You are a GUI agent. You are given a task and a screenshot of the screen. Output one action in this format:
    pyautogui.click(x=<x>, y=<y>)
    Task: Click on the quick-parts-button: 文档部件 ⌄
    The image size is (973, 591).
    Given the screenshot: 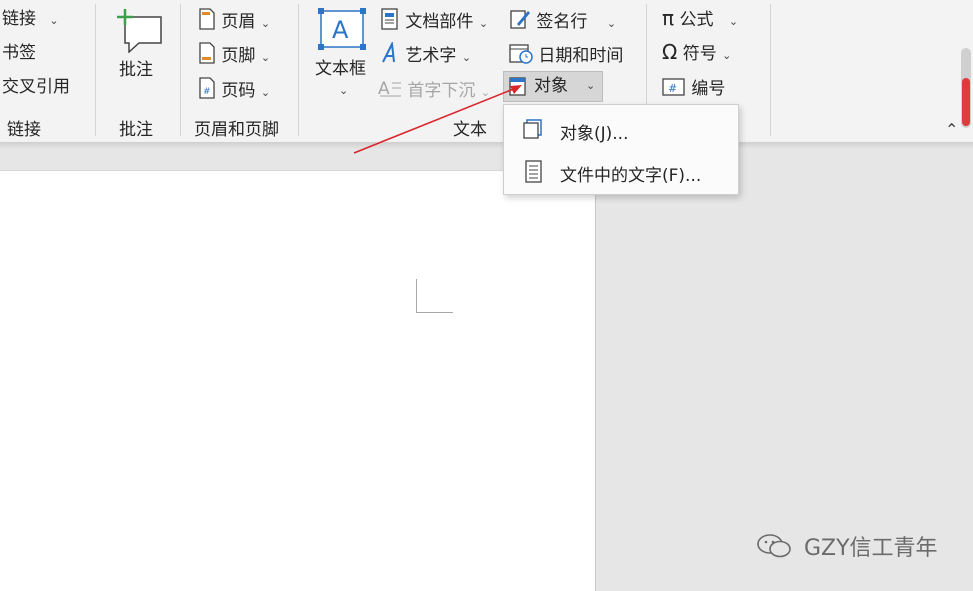 What is the action you would take?
    pyautogui.click(x=434, y=21)
    